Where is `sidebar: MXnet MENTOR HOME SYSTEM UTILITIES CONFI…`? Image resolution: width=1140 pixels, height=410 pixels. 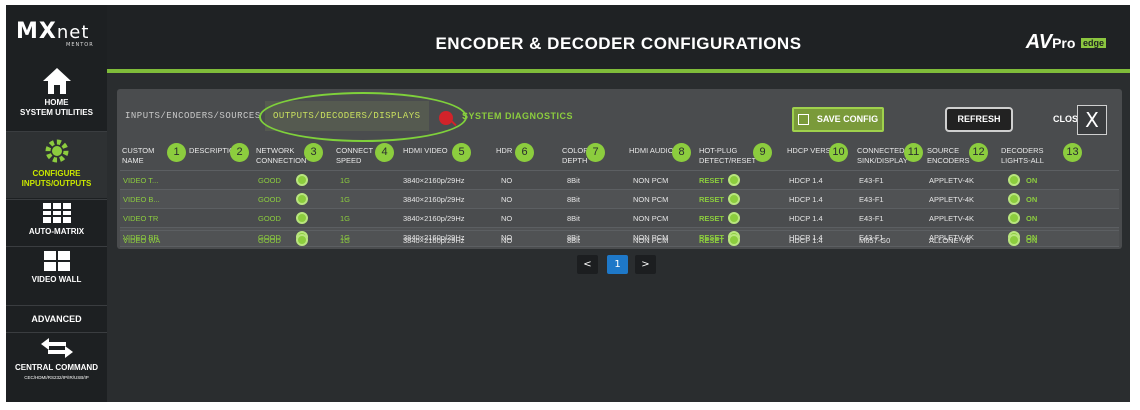
sidebar: MXnet MENTOR HOME SYSTEM UTILITIES CONFI… is located at coordinates (56, 203).